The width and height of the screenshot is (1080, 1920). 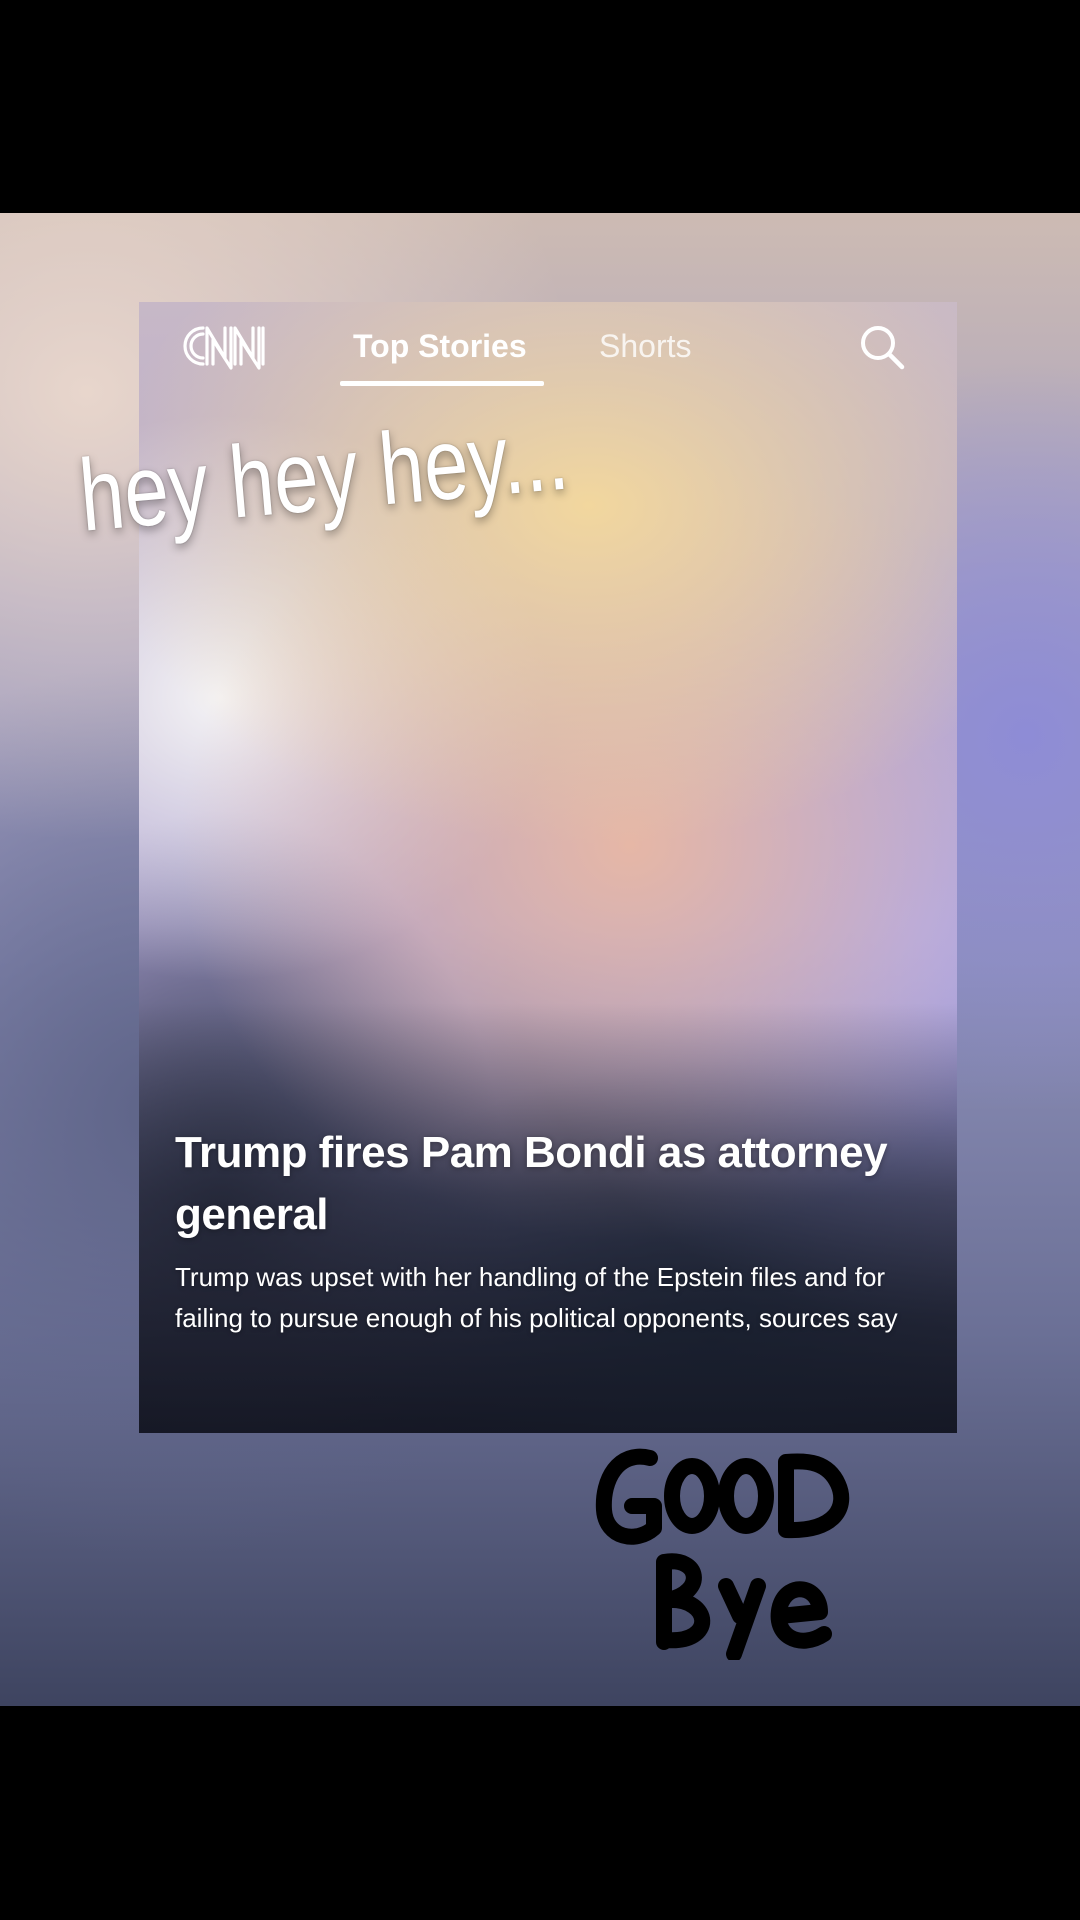 I want to click on search-icon, so click(x=882, y=347).